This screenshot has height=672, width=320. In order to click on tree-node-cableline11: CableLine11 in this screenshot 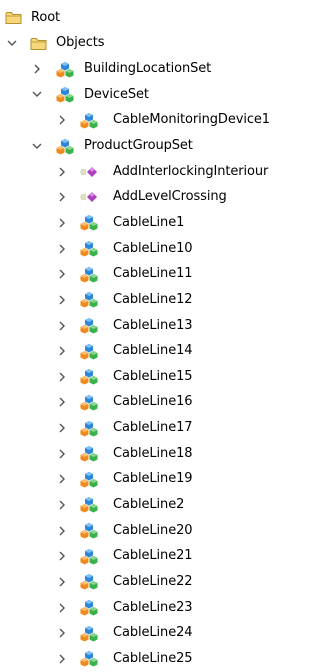, I will do `click(142, 274)`.